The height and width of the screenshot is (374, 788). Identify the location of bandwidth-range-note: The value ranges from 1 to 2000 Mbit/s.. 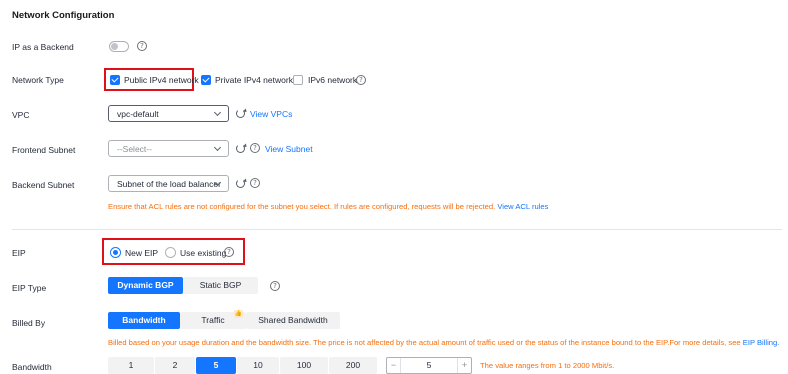
(547, 365).